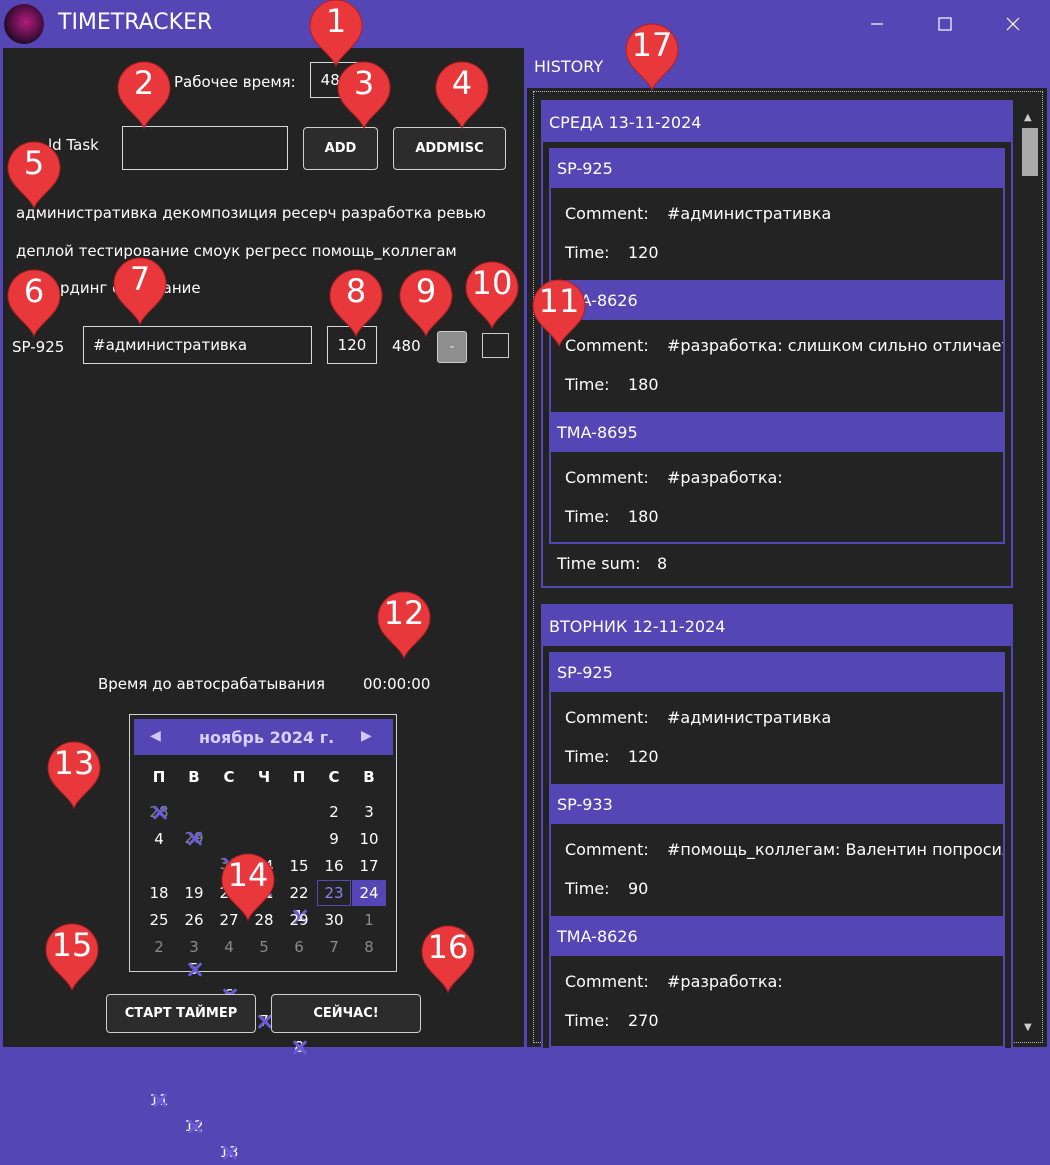 The height and width of the screenshot is (1165, 1050). I want to click on history-task-id: SP-925, so click(777, 168).